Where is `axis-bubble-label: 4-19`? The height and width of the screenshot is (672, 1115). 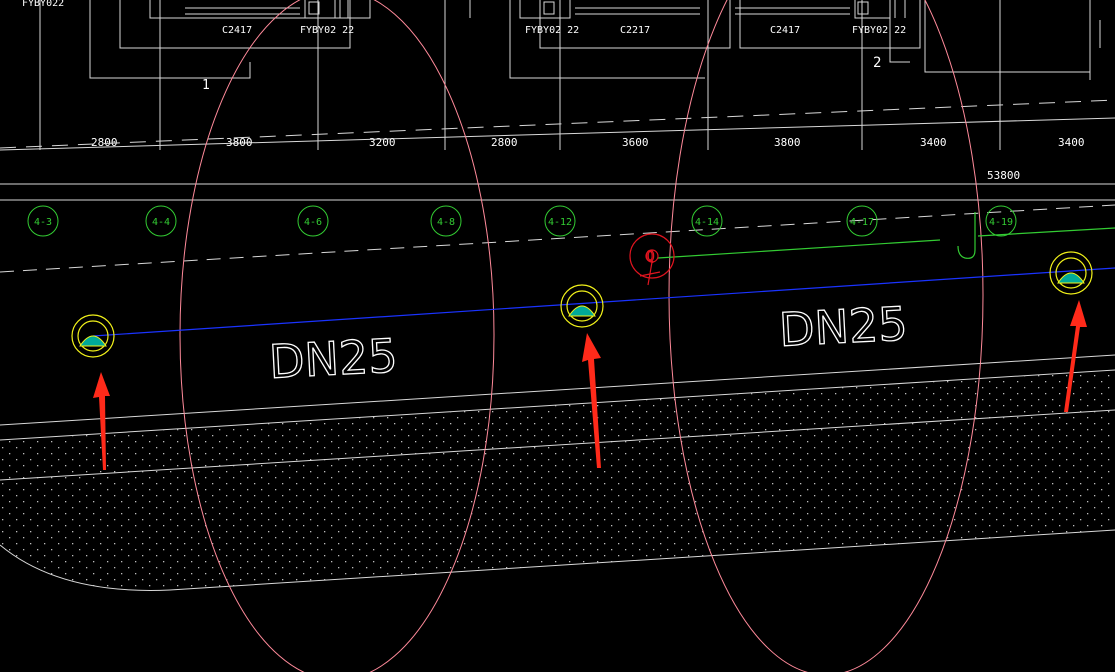 axis-bubble-label: 4-19 is located at coordinates (1001, 222).